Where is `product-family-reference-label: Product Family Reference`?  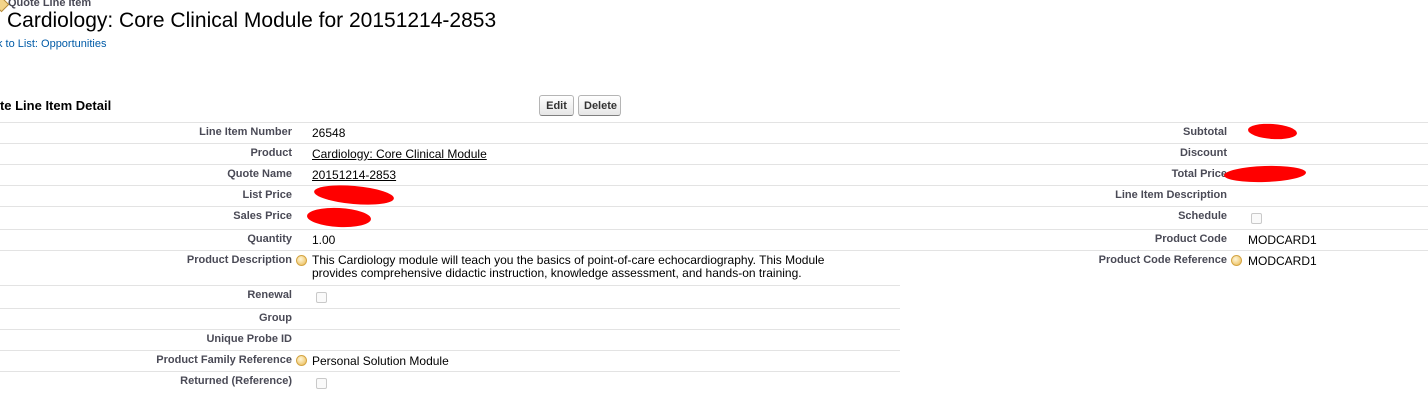 product-family-reference-label: Product Family Reference is located at coordinates (224, 360).